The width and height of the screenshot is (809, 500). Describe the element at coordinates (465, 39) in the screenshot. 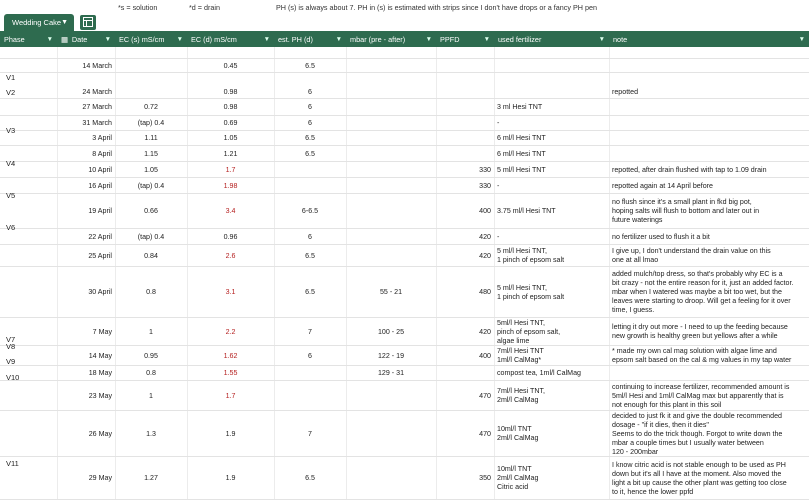

I see `col-ppfd: PPFD ▼` at that location.